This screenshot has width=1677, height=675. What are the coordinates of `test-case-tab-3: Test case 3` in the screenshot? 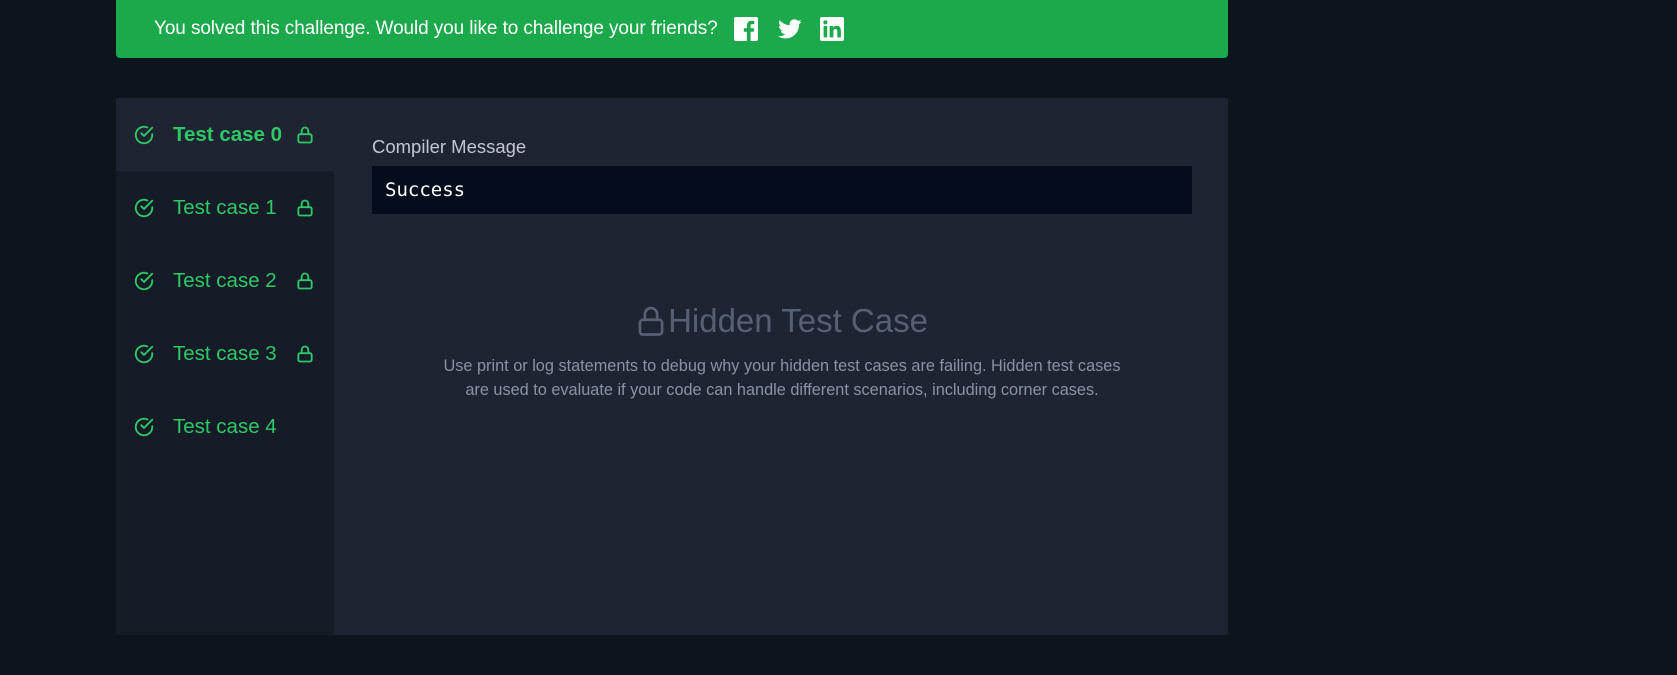 It's located at (225, 353).